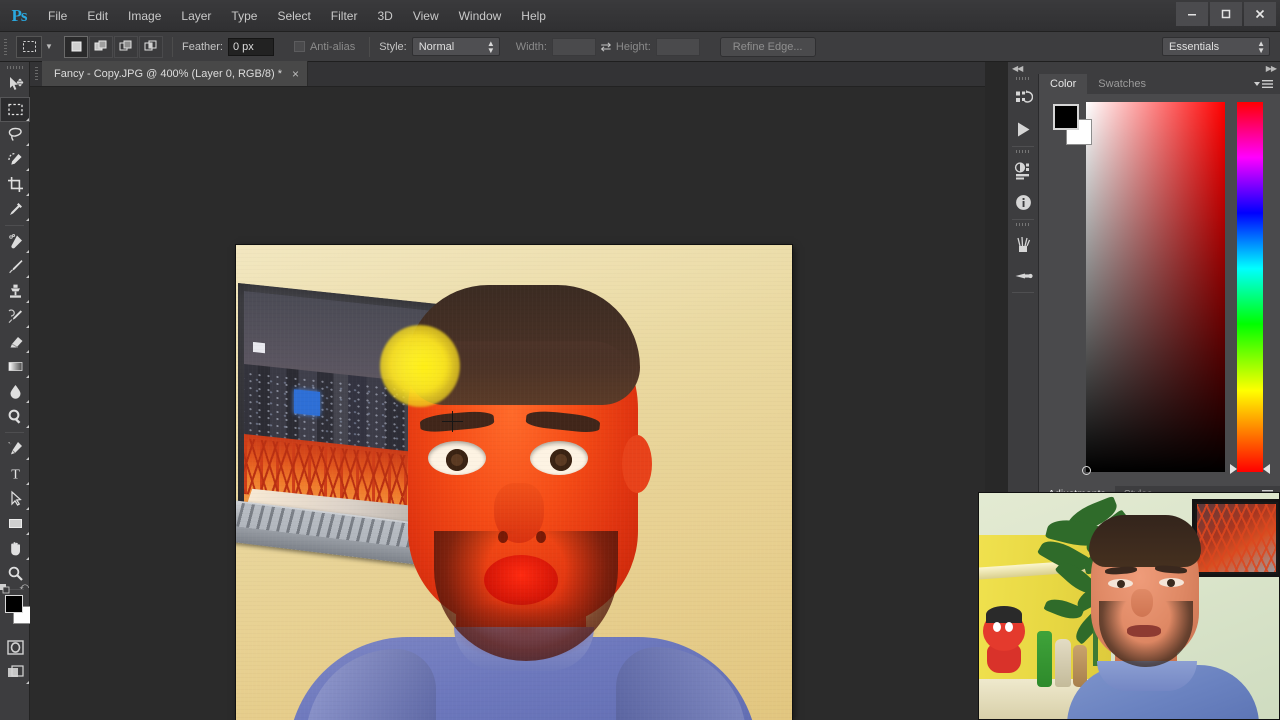 This screenshot has height=720, width=1280. Describe the element at coordinates (1250, 288) in the screenshot. I see `hue-slider` at that location.